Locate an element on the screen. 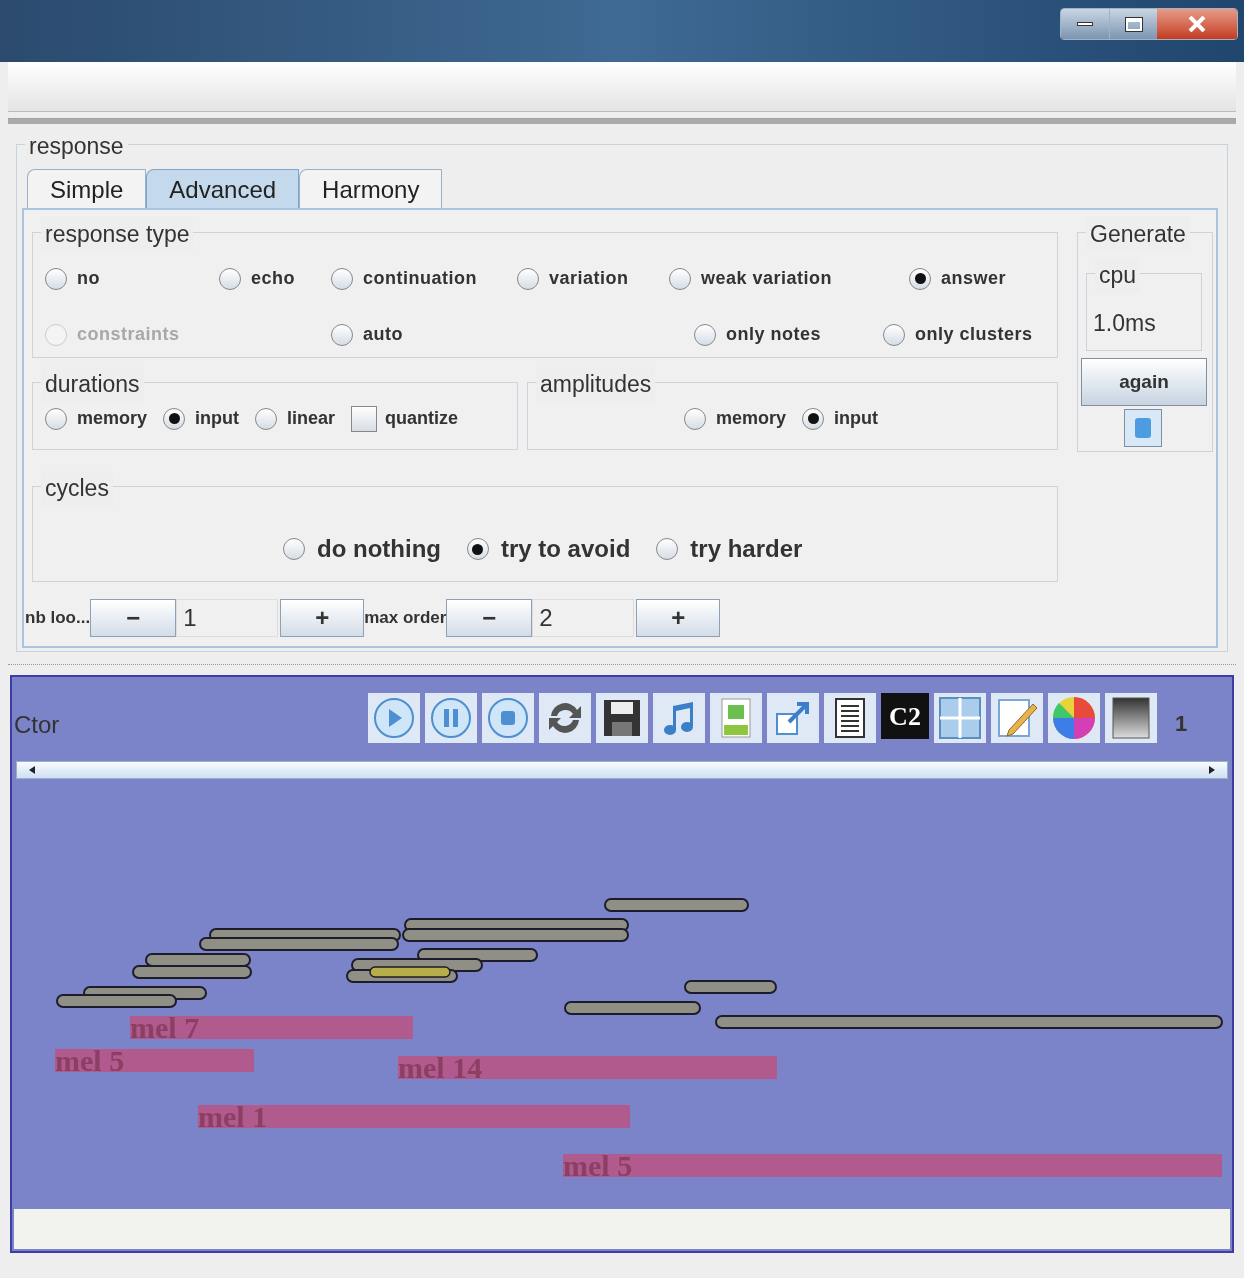 This screenshot has width=1244, height=1278. option-label: linear is located at coordinates (311, 418).